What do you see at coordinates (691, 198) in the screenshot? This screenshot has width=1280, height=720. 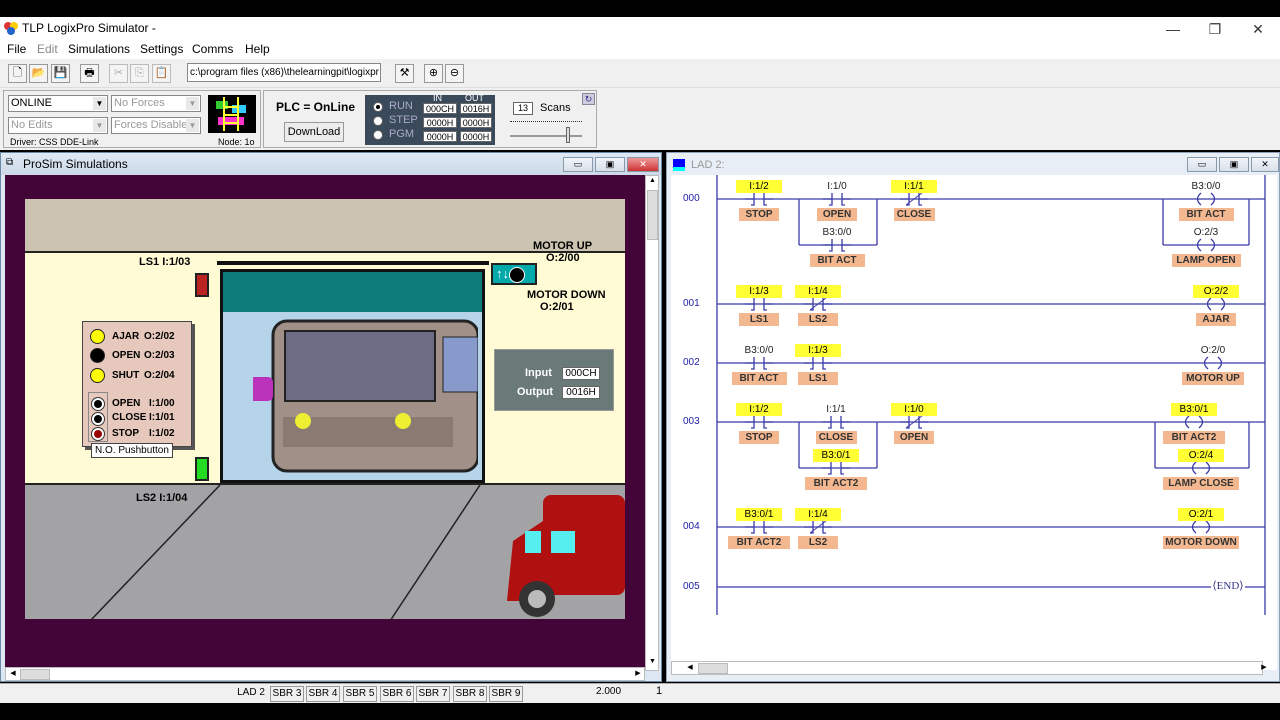 I see `rung-number: 000` at bounding box center [691, 198].